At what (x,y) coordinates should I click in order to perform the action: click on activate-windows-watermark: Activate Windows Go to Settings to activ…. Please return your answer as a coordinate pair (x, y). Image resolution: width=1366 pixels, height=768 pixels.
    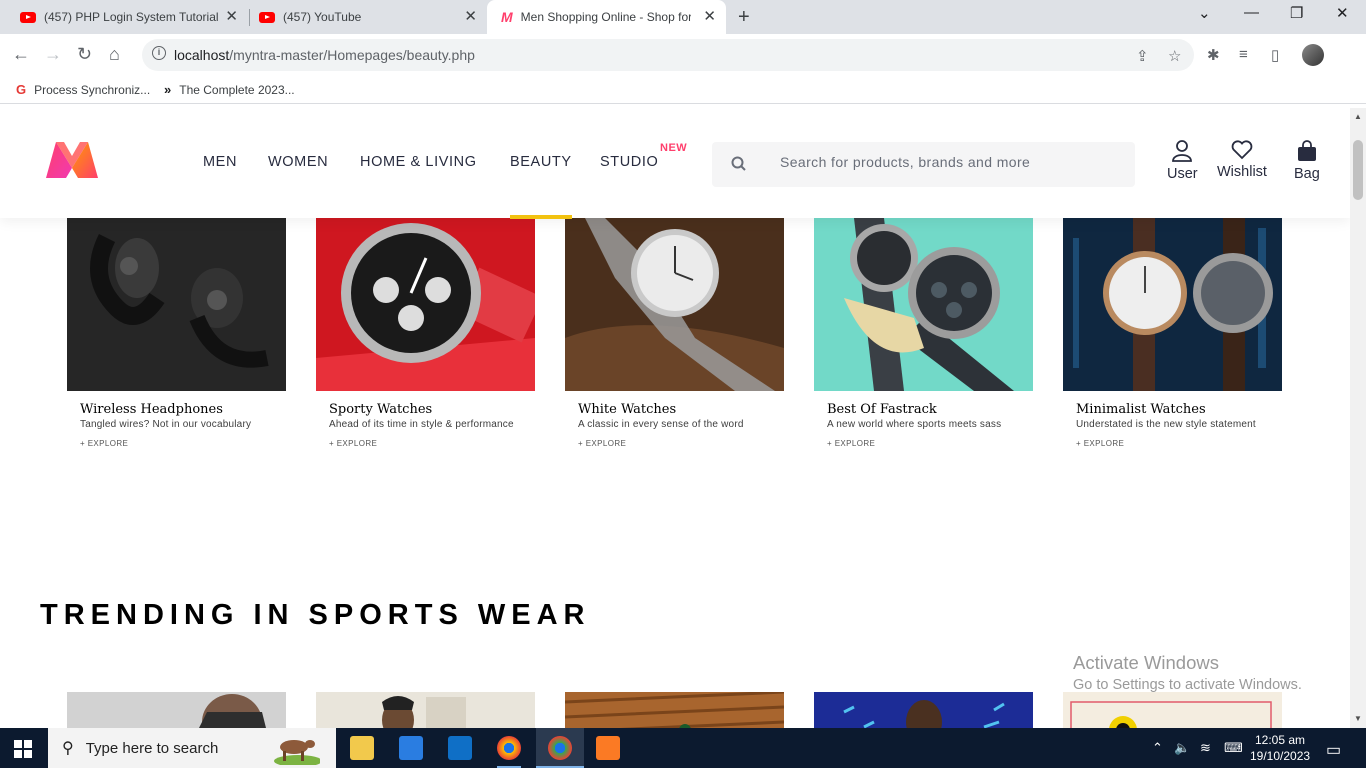
    Looking at the image, I should click on (1187, 672).